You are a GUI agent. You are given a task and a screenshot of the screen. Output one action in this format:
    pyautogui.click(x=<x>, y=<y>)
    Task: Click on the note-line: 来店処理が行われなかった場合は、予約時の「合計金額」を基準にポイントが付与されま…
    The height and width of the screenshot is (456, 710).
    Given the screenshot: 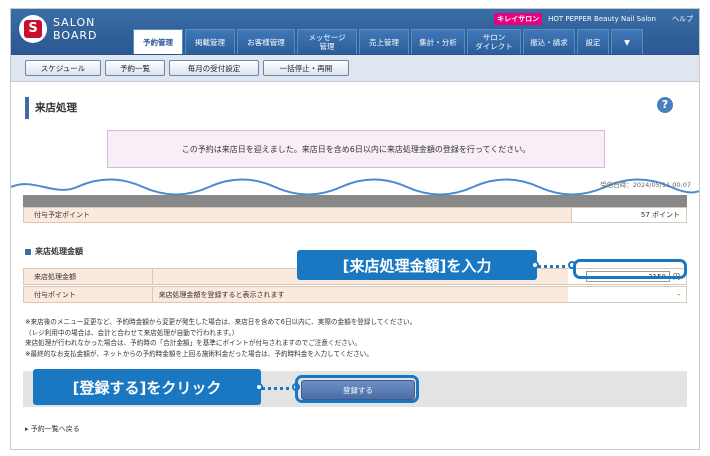 What is the action you would take?
    pyautogui.click(x=193, y=343)
    